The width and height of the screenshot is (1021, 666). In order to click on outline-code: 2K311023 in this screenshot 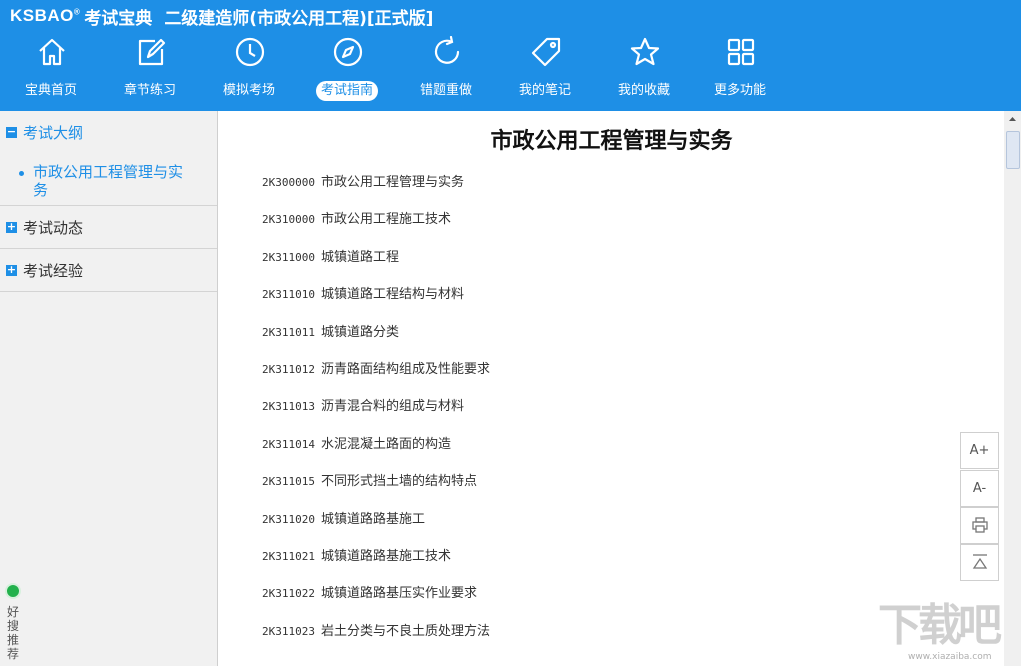, I will do `click(288, 631)`.